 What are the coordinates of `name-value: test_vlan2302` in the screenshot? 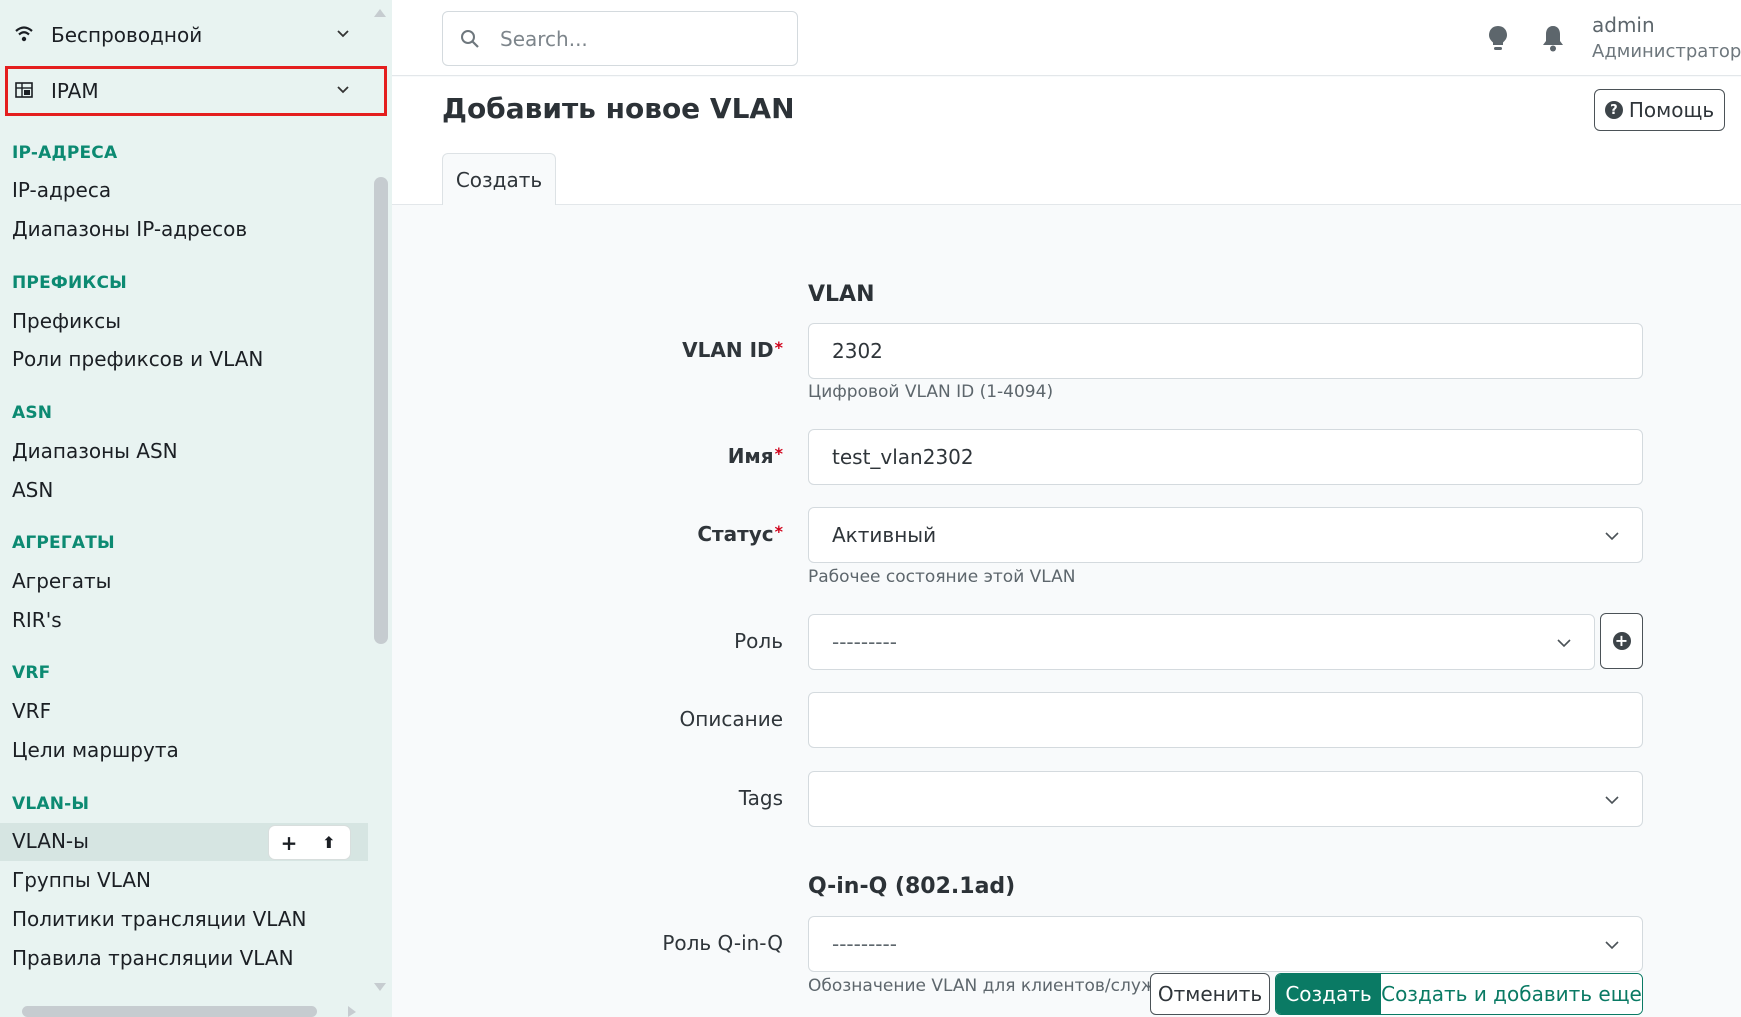 It's located at (903, 457).